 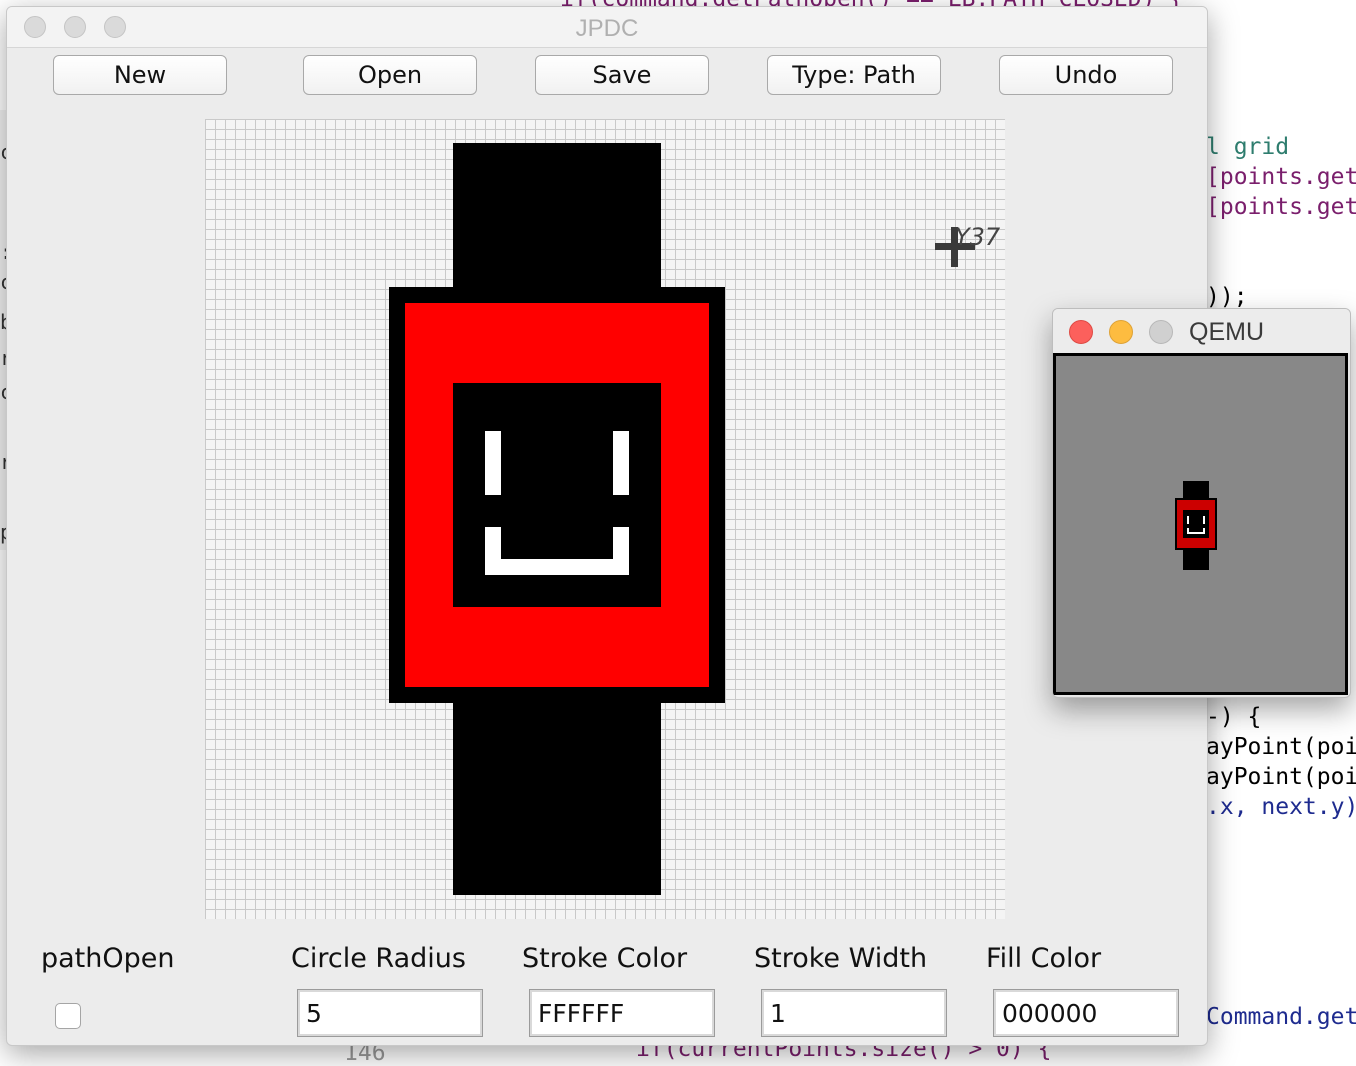 What do you see at coordinates (378, 958) in the screenshot?
I see `circle-radius-label: Circle Radius` at bounding box center [378, 958].